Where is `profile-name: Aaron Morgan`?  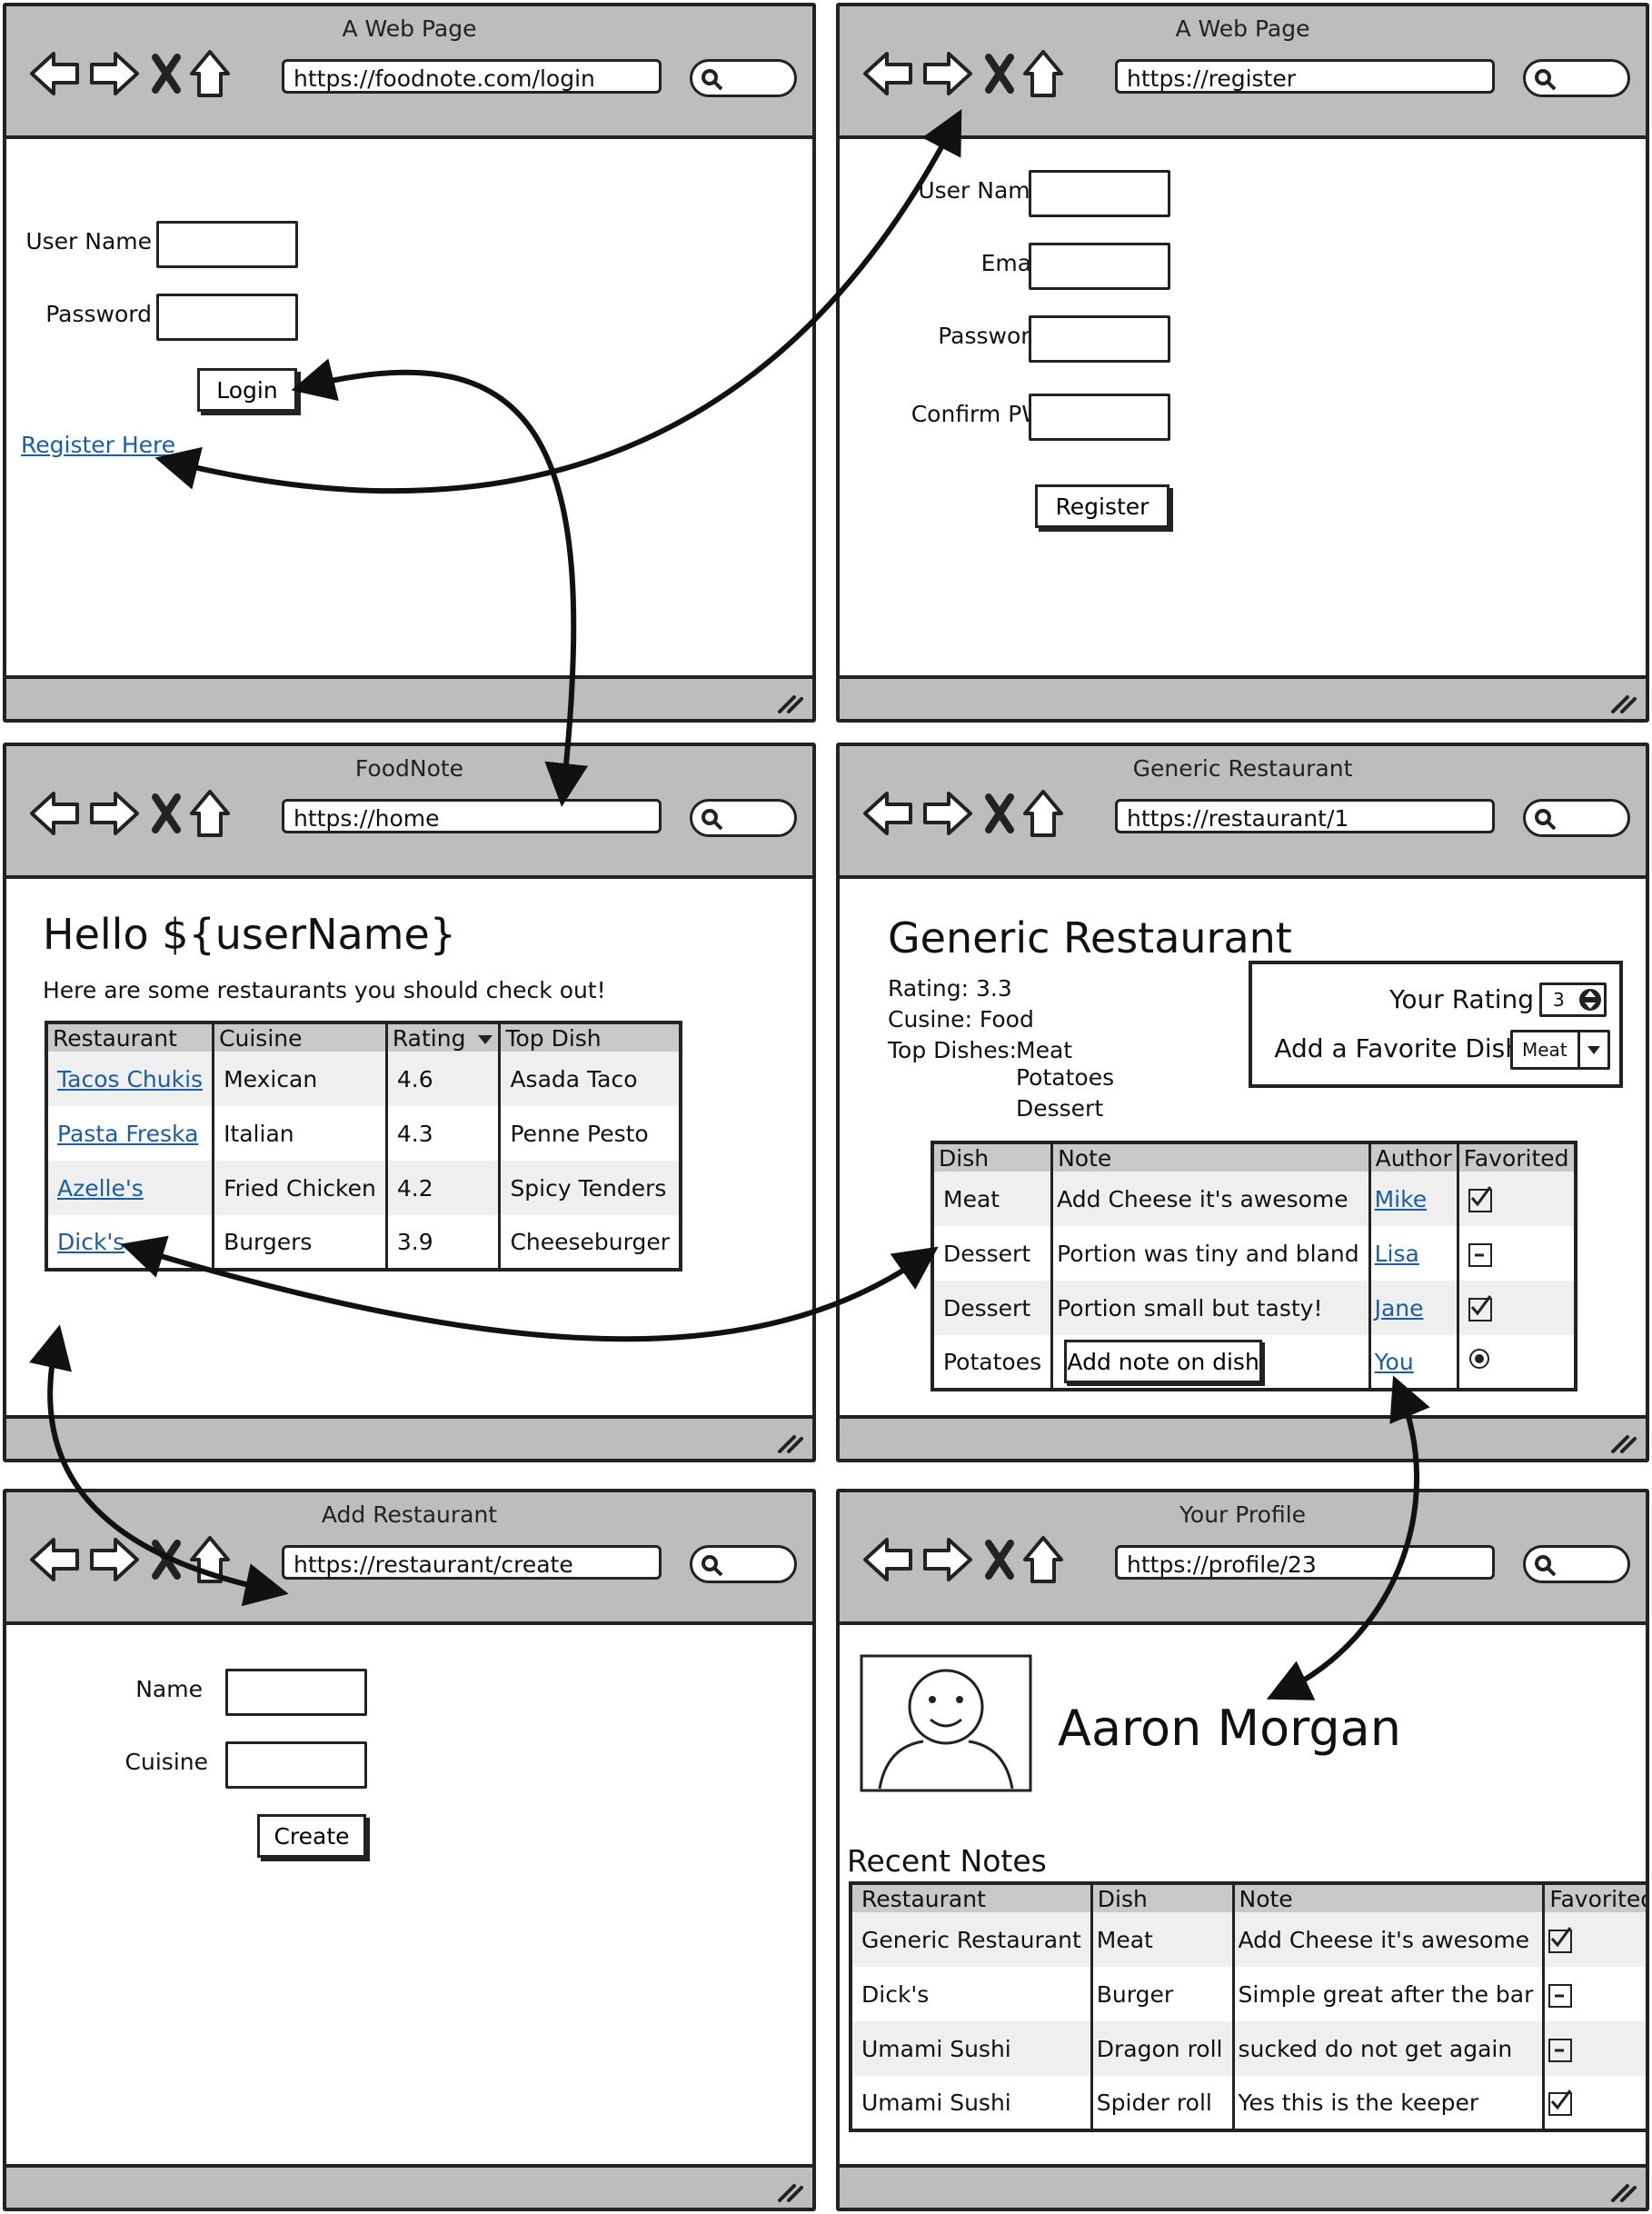
profile-name: Aaron Morgan is located at coordinates (1229, 1728).